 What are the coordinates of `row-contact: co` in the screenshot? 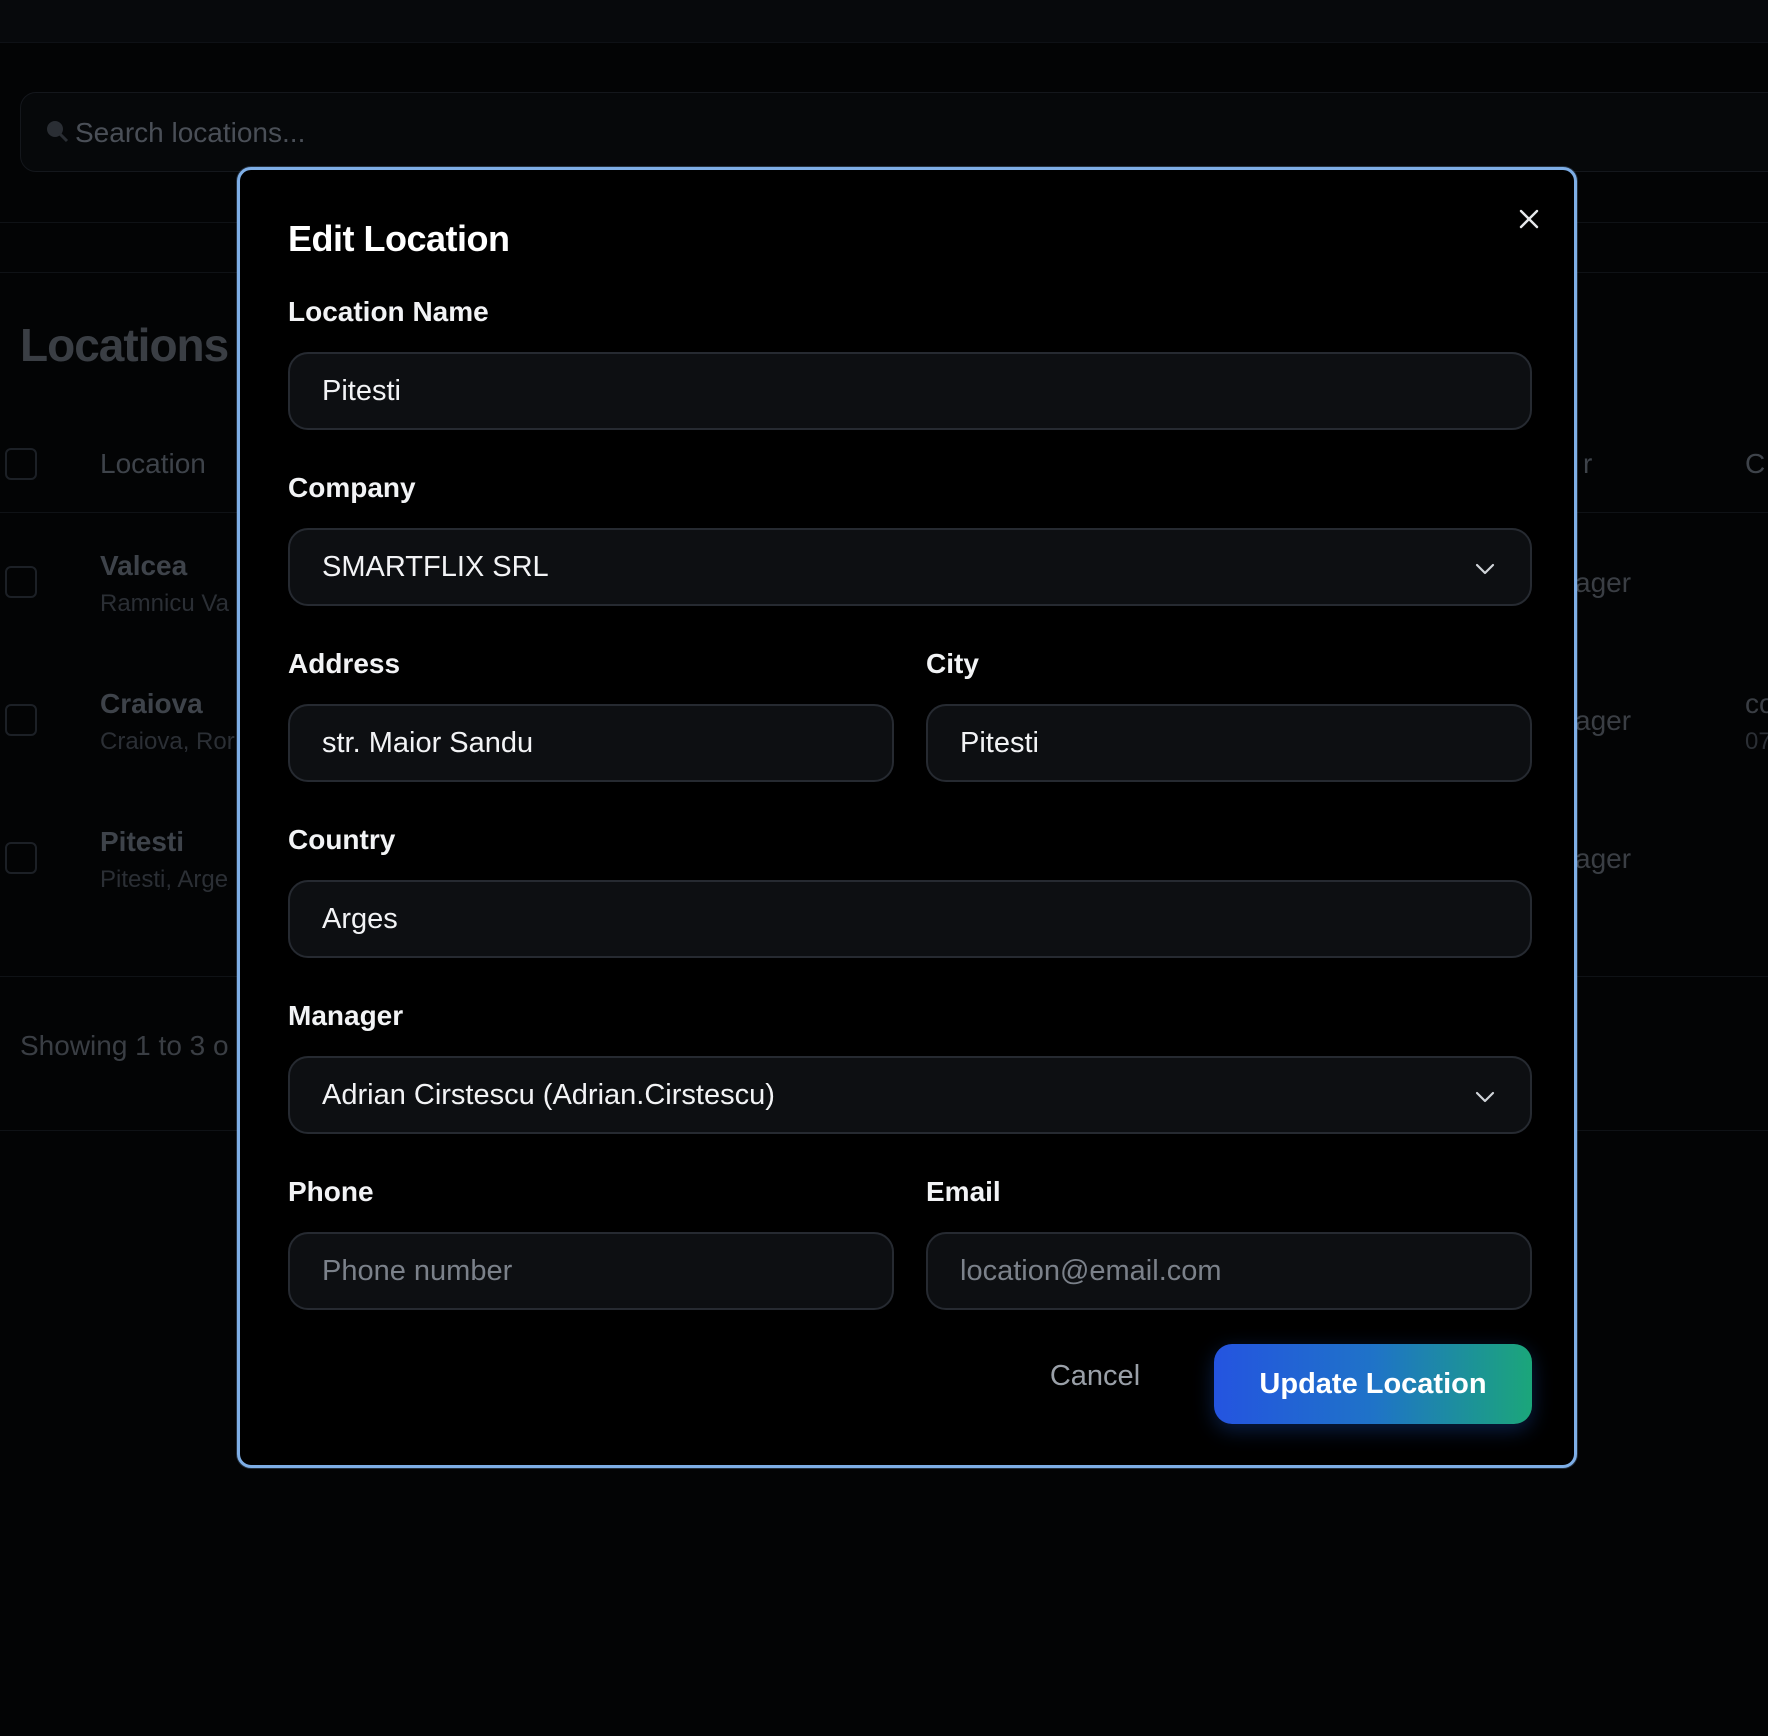 It's located at (1756, 703).